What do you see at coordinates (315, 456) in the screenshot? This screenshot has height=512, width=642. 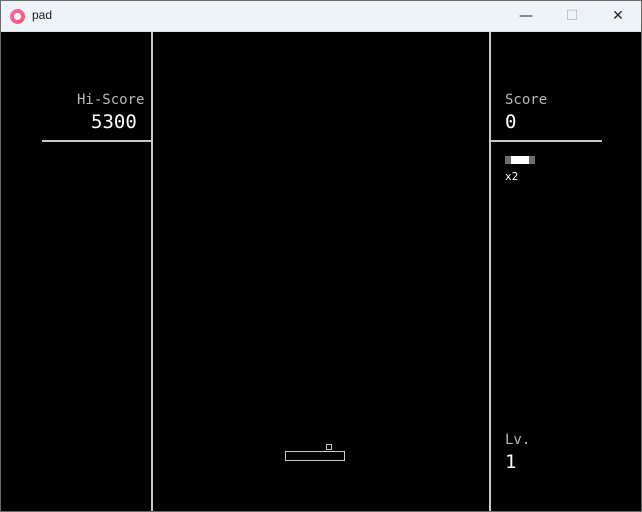 I see `paddle` at bounding box center [315, 456].